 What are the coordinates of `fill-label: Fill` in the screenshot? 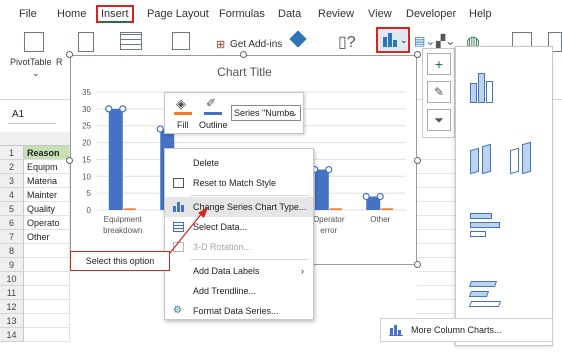 It's located at (183, 125).